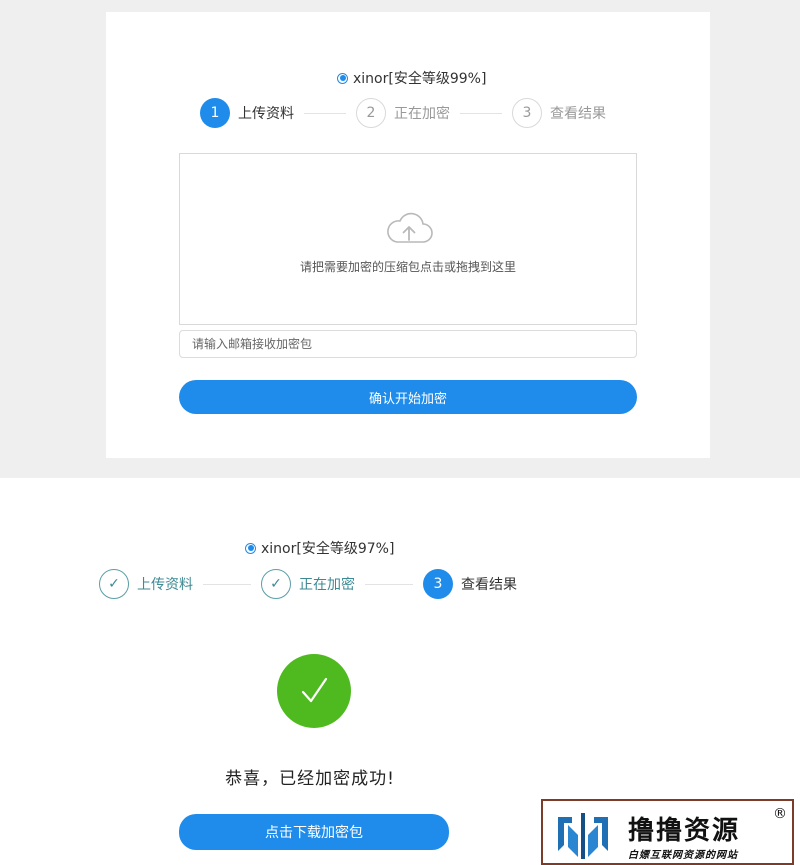 This screenshot has height=865, width=800. I want to click on logo-icon, so click(583, 836).